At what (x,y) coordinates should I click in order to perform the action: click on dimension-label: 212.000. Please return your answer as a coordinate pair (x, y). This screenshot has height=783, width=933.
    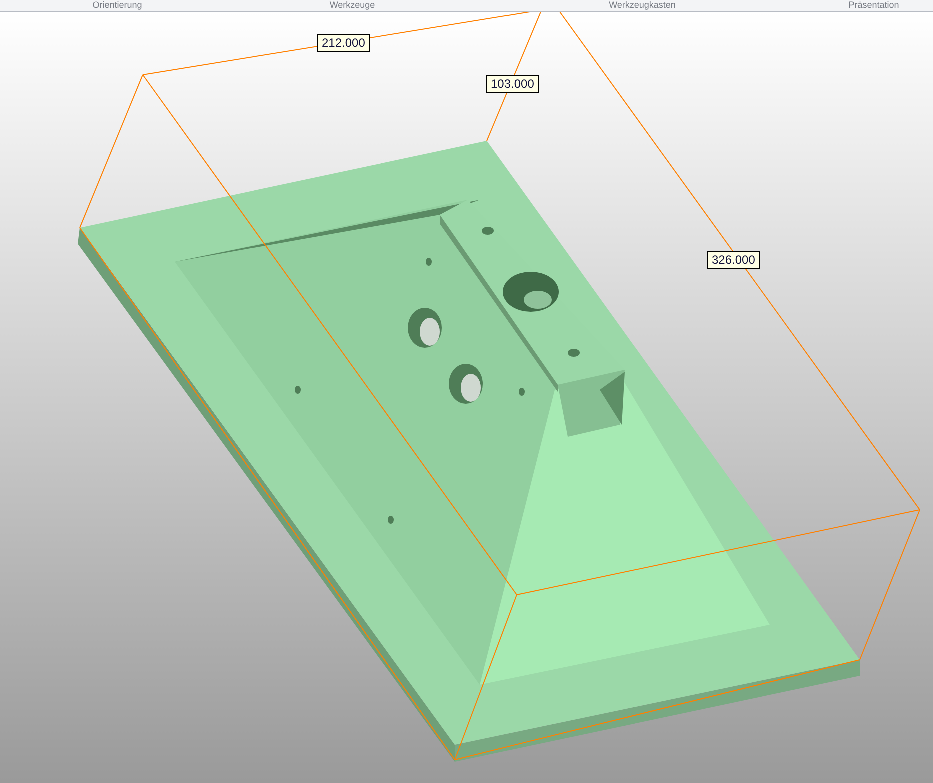
    Looking at the image, I should click on (343, 43).